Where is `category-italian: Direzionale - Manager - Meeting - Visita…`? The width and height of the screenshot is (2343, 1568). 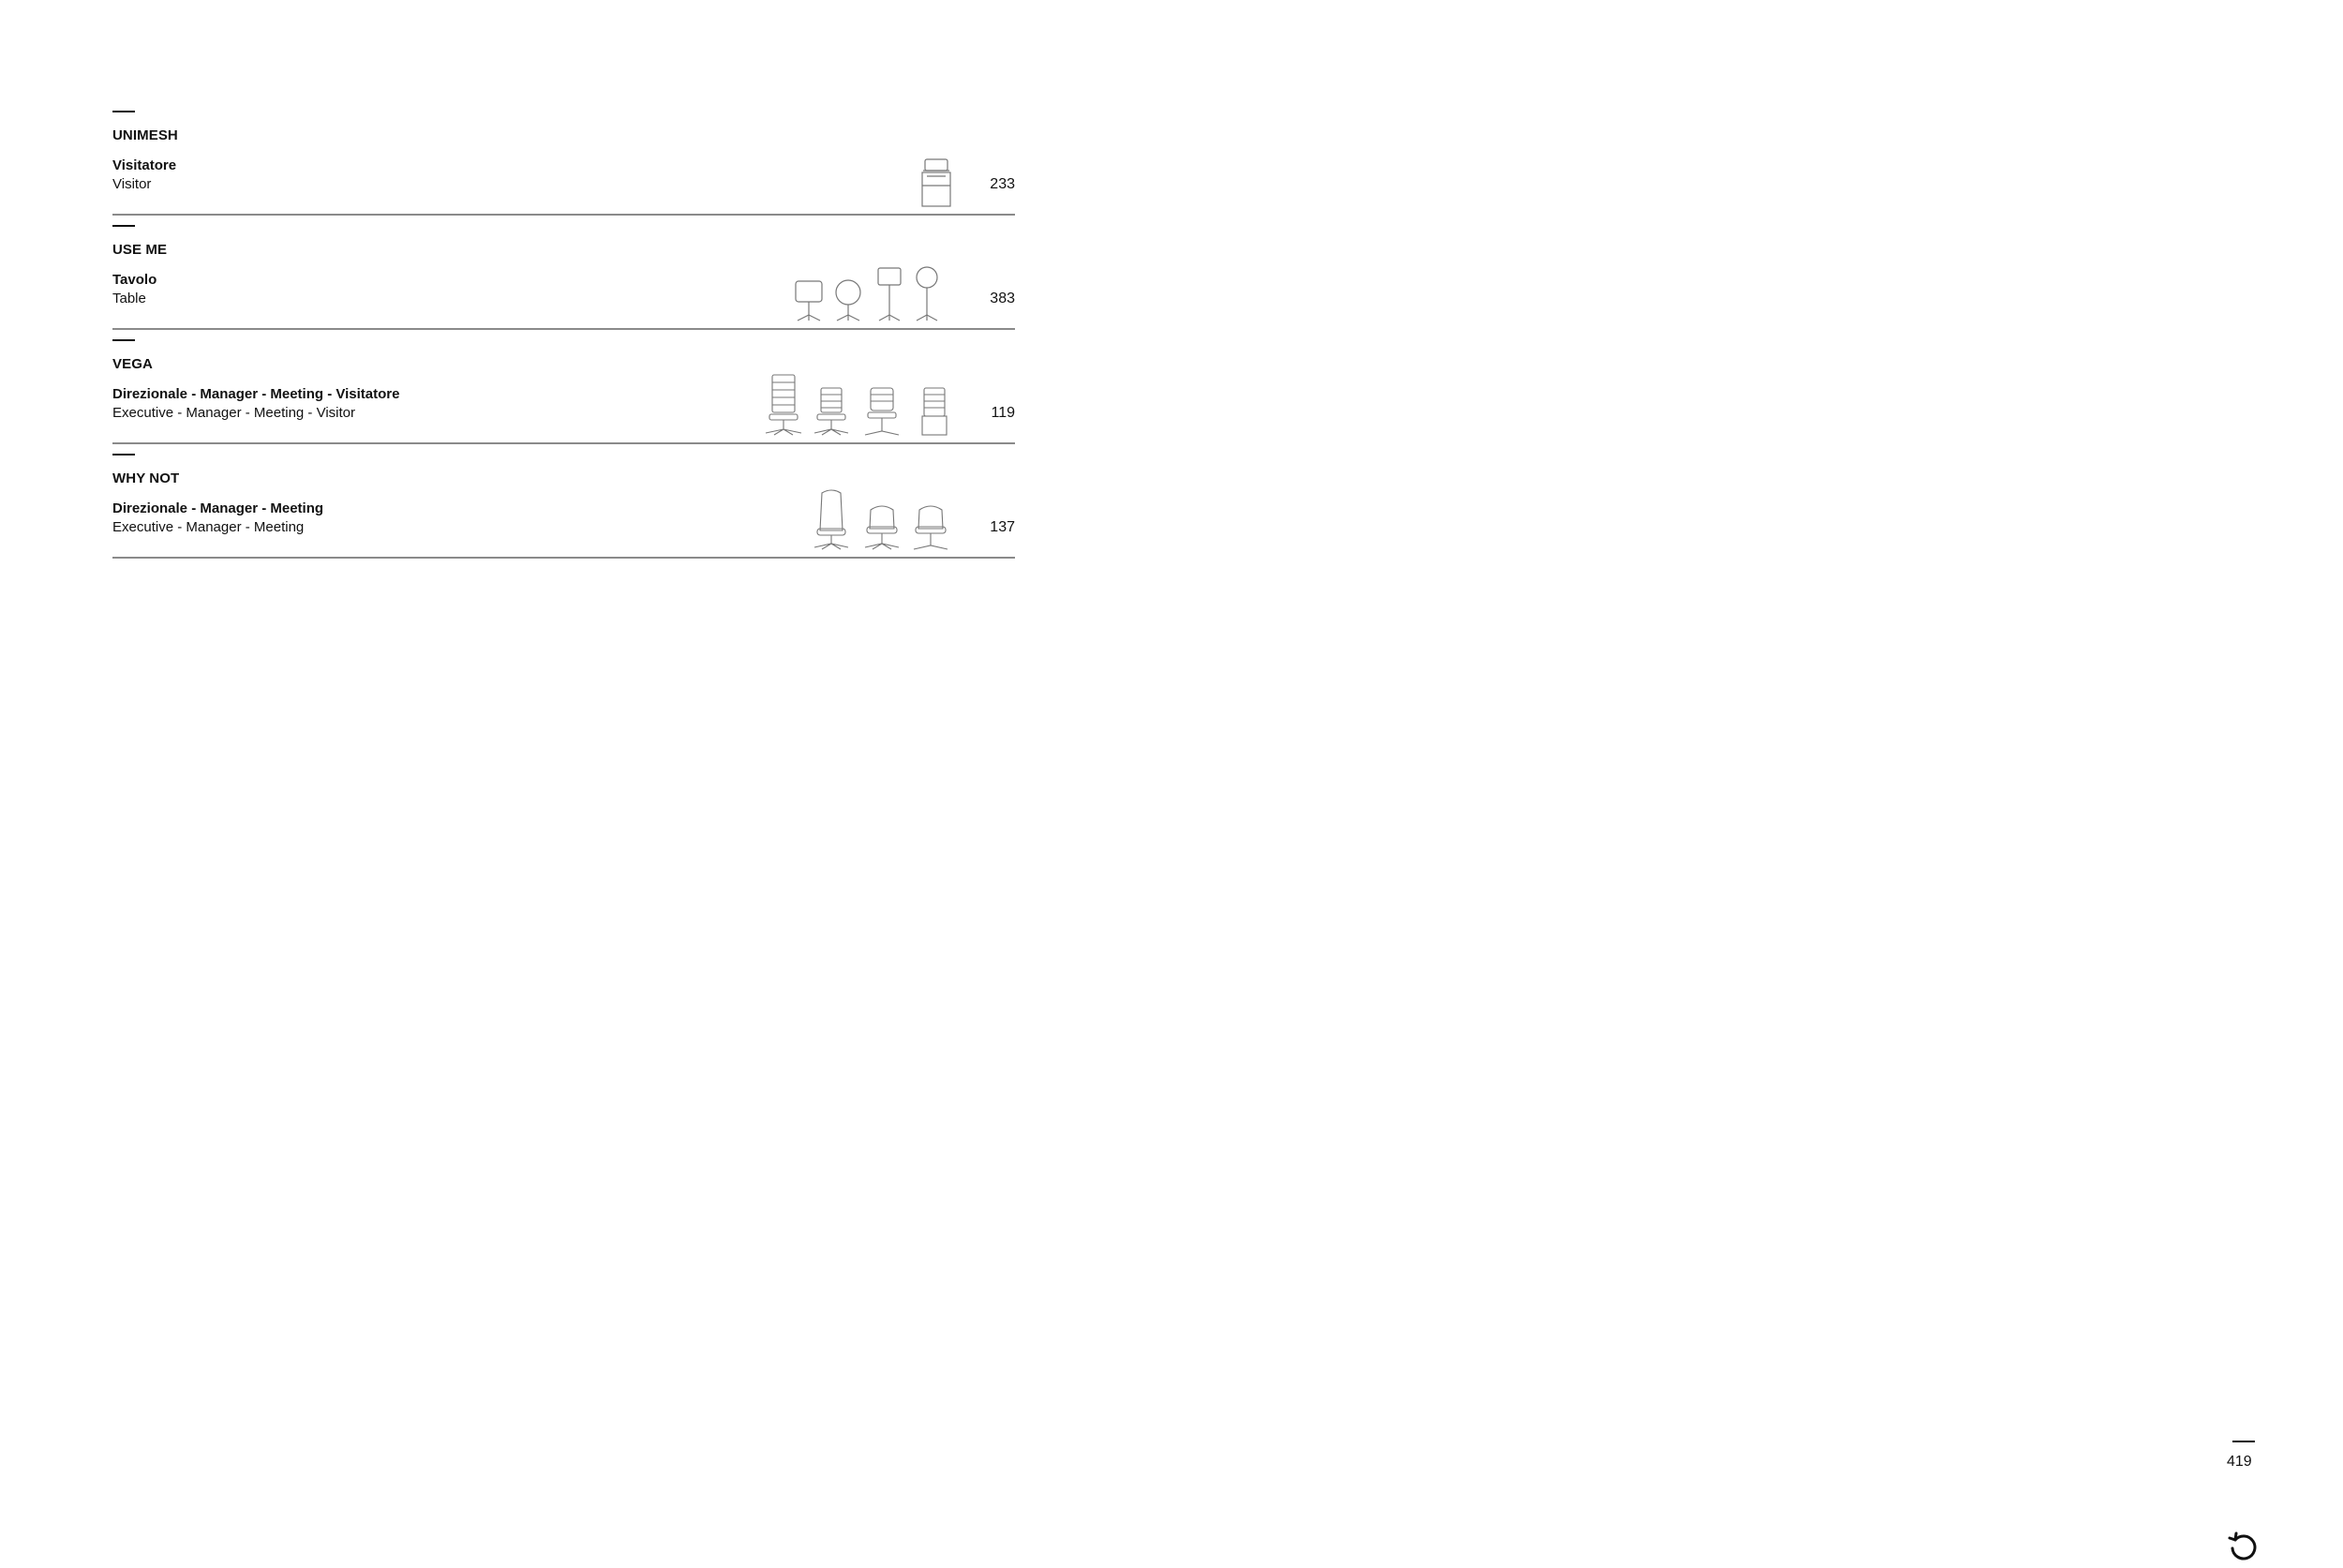 category-italian: Direzionale - Manager - Meeting - Visita… is located at coordinates (256, 394).